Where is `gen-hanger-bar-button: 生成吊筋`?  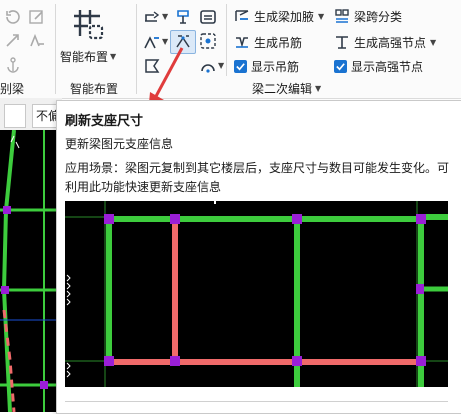
gen-hanger-bar-button: 生成吊筋 is located at coordinates (268, 42).